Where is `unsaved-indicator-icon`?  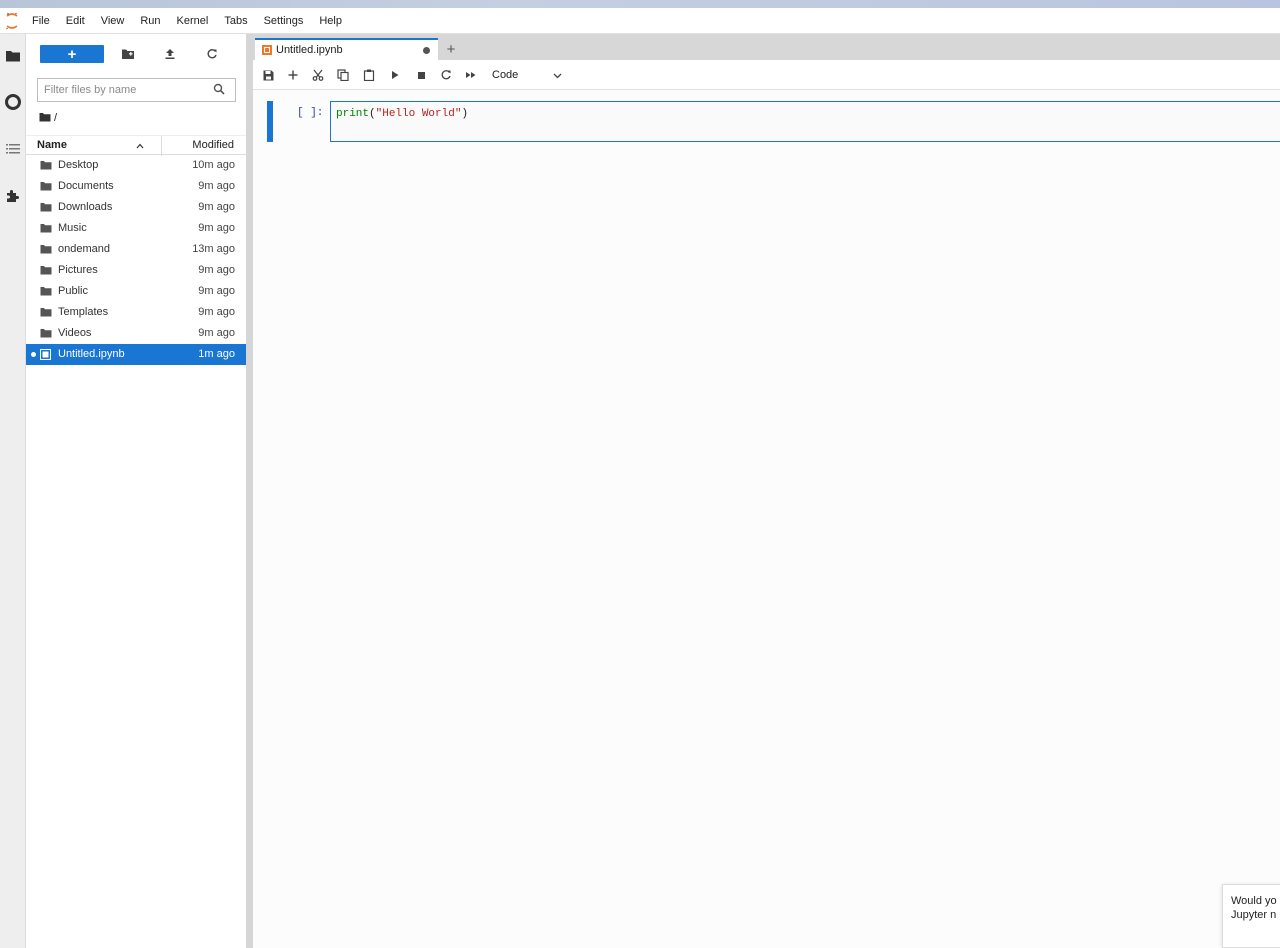 unsaved-indicator-icon is located at coordinates (426, 50).